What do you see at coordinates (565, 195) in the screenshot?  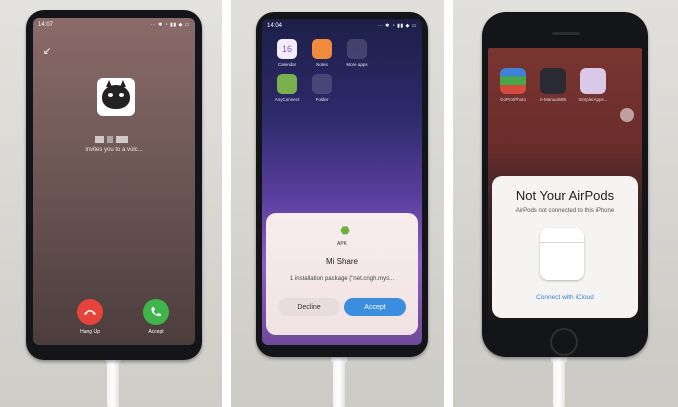 I see `card-title: Not Your AirPods` at bounding box center [565, 195].